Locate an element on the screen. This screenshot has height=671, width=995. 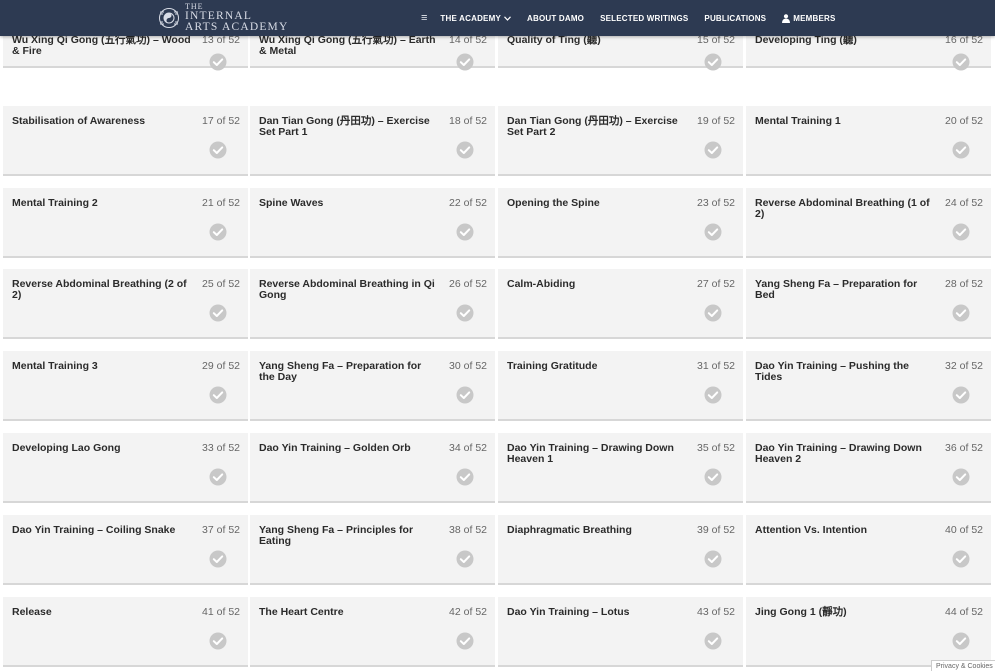
lesson-card: Jing Gong 1 (靜功) 44 of 52 is located at coordinates (868, 632).